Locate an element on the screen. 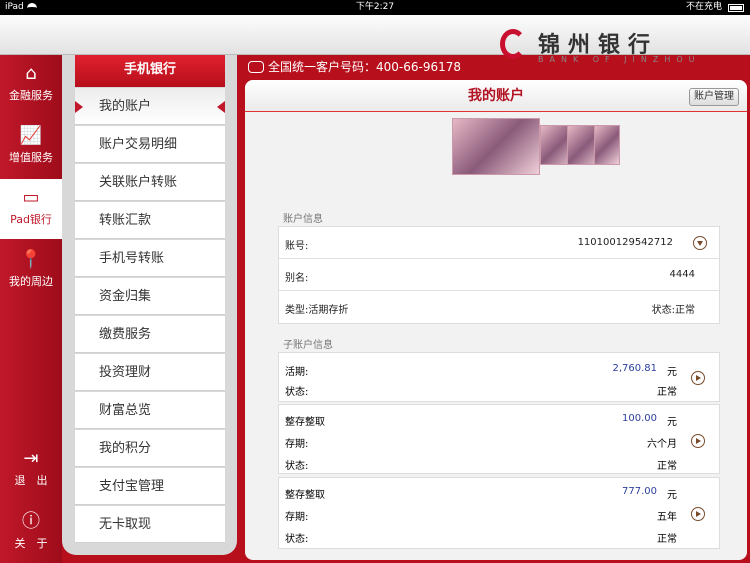 The height and width of the screenshot is (563, 750). page-title: 我的账户 is located at coordinates (496, 96).